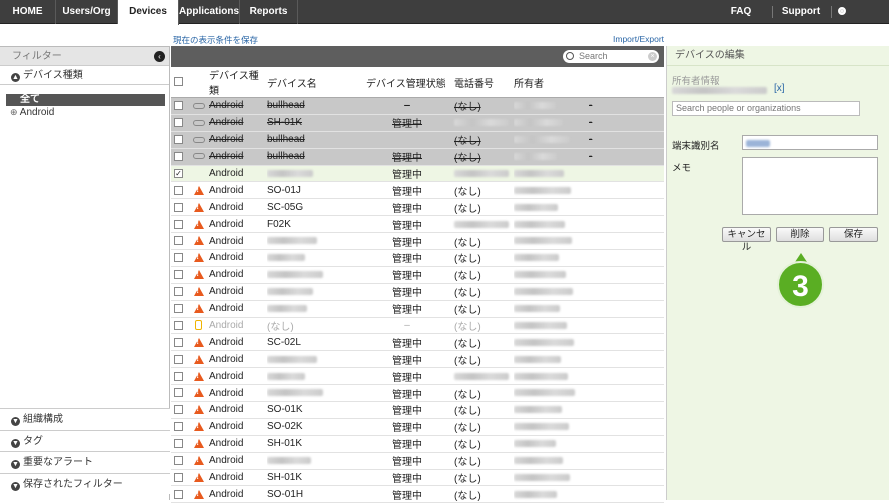 The width and height of the screenshot is (889, 503). Describe the element at coordinates (417, 224) in the screenshot. I see `table-row: AndroidF02K 管理中` at that location.